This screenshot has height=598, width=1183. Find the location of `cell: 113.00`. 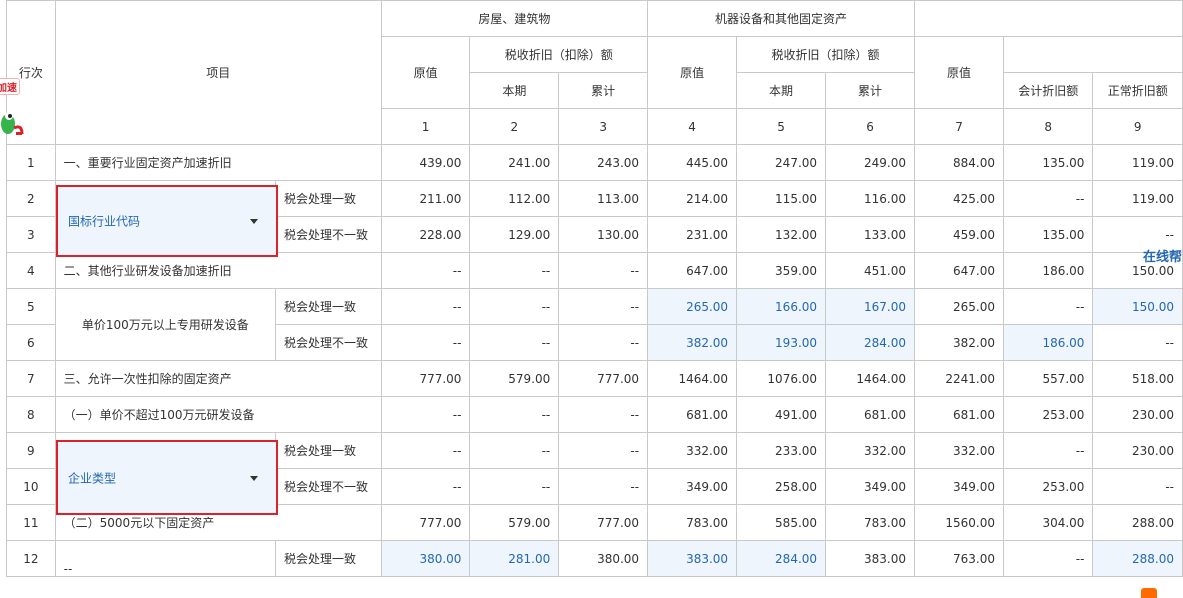

cell: 113.00 is located at coordinates (603, 198).